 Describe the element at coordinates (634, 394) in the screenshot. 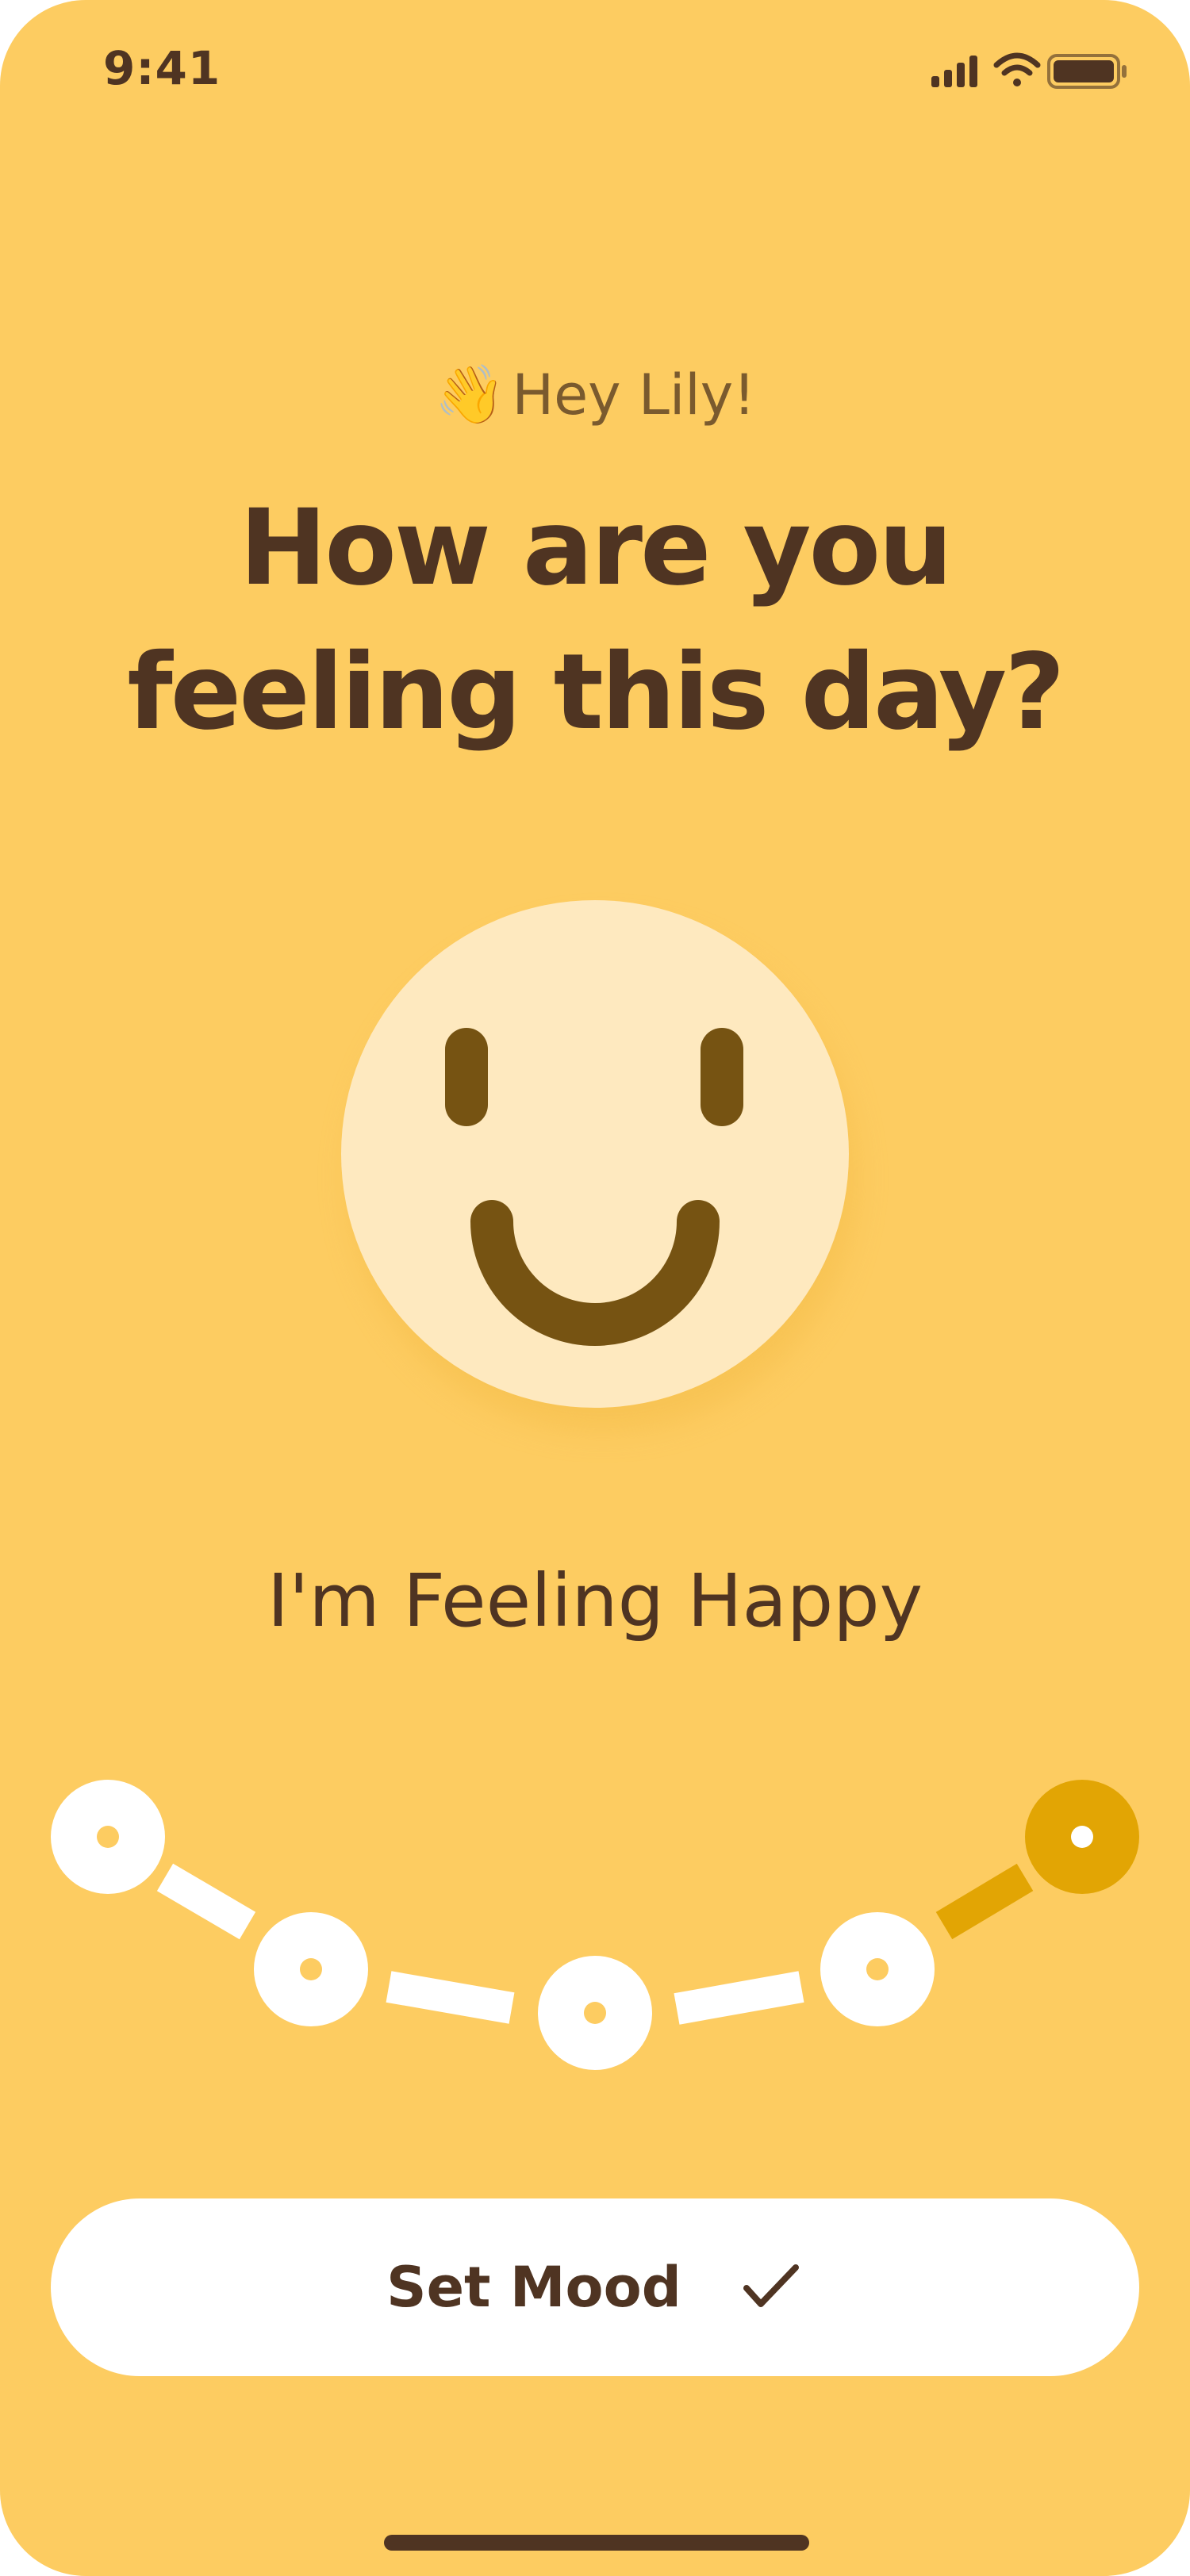

I see `greeting-text: Hey Lily!` at that location.